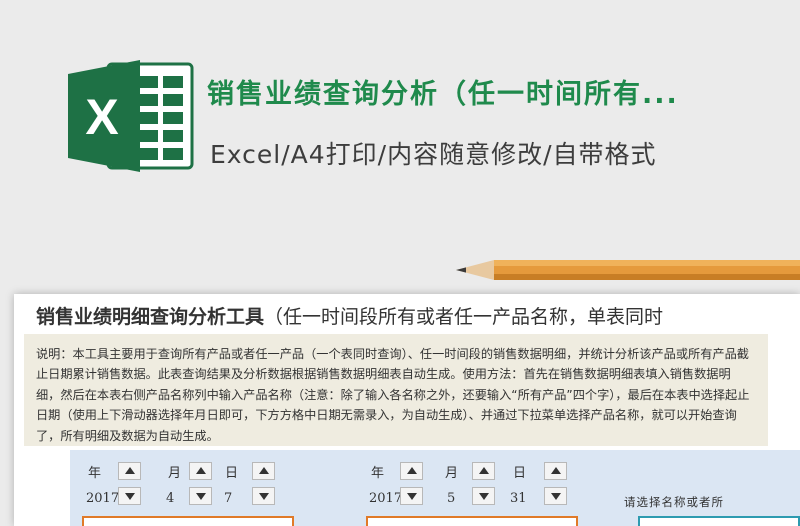 The image size is (800, 526). What do you see at coordinates (386, 498) in the screenshot?
I see `end-year-value: 2017` at bounding box center [386, 498].